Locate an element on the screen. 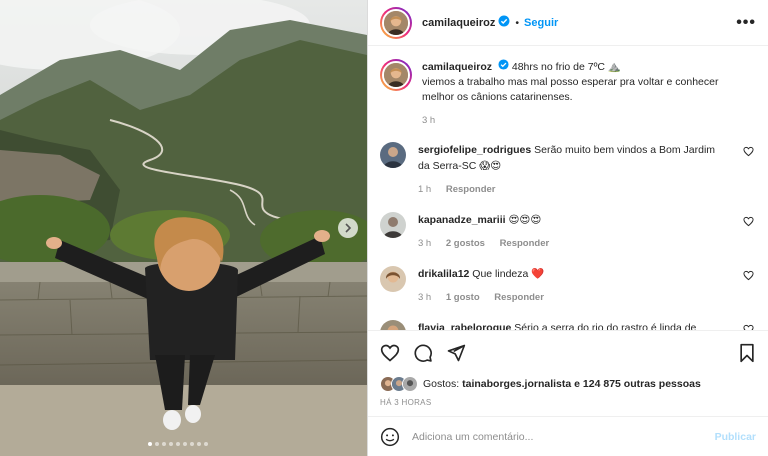  comment-username: drikalila12 is located at coordinates (443, 274).